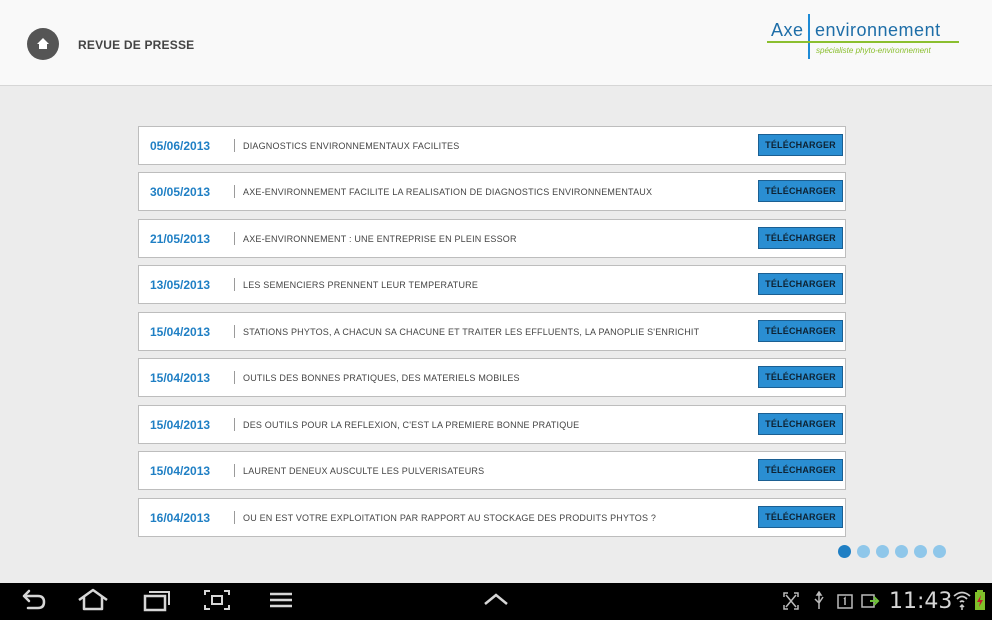  What do you see at coordinates (980, 600) in the screenshot?
I see `battery-icon` at bounding box center [980, 600].